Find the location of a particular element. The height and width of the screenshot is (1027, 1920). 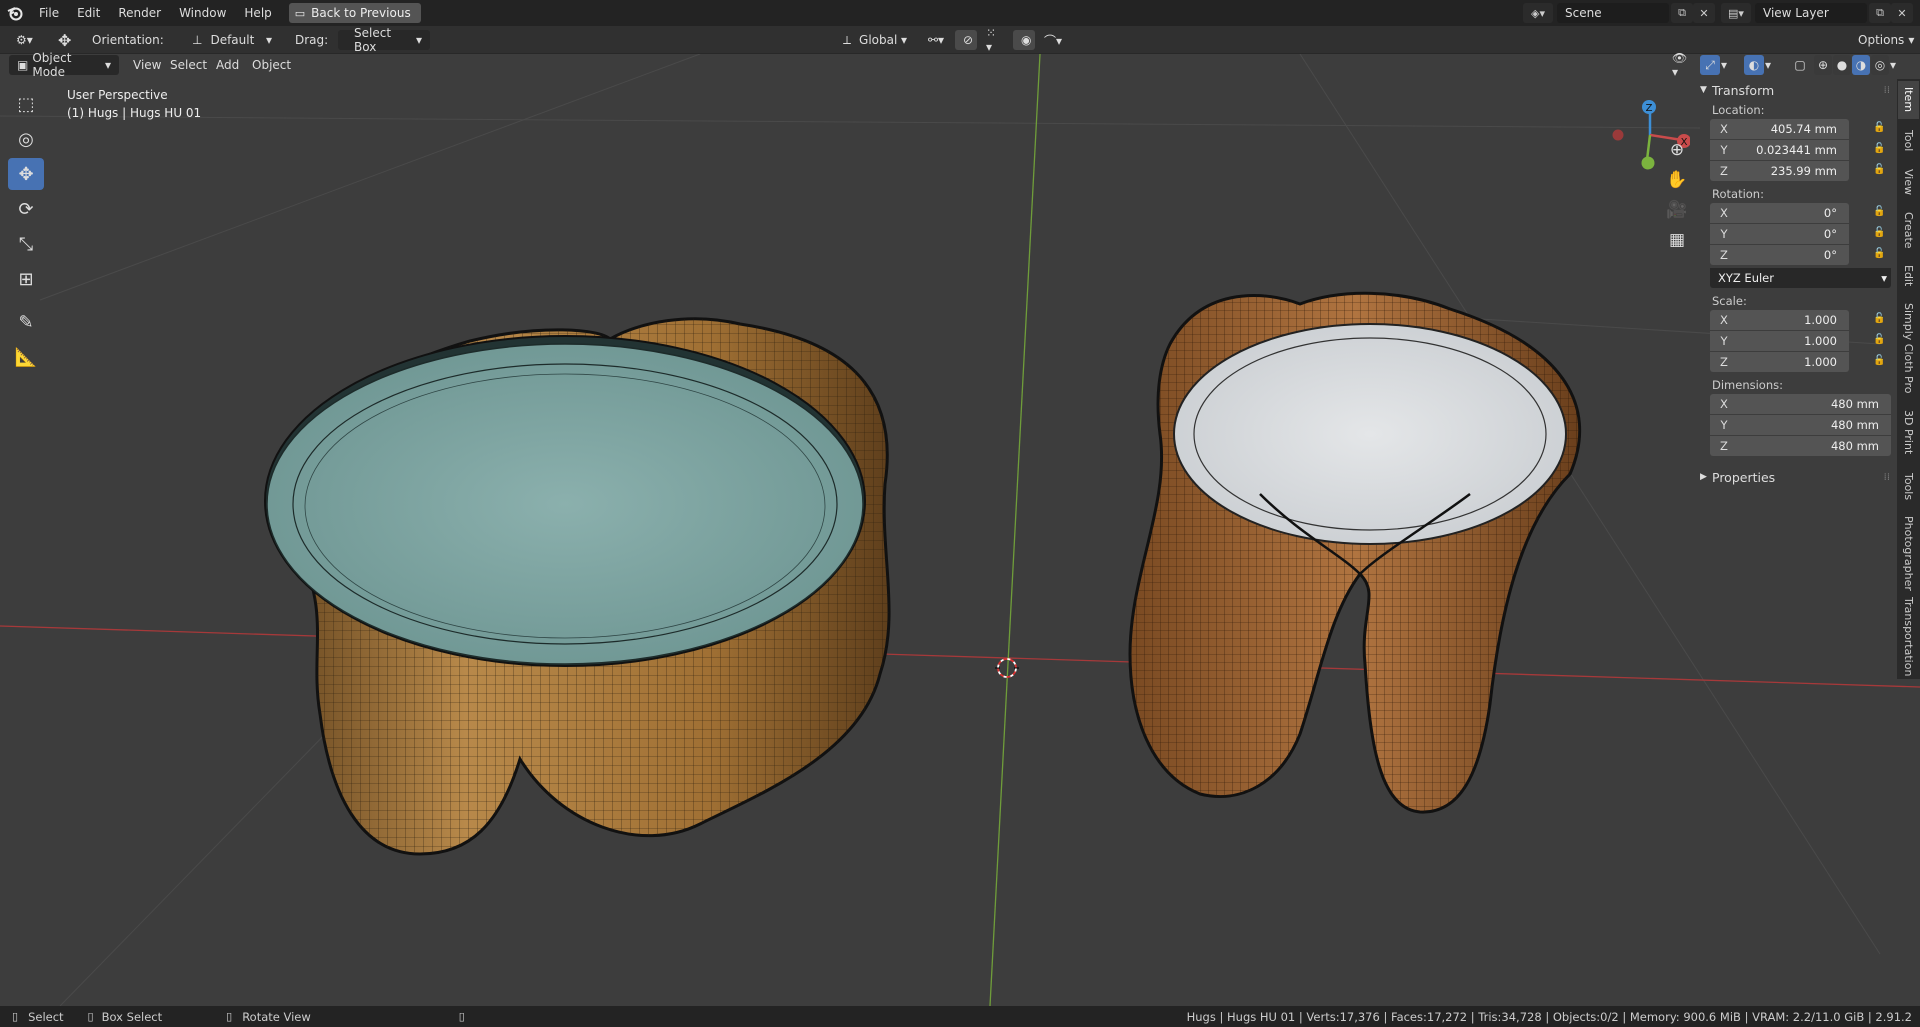

tab-transportation: Transportation is located at coordinates (1908, 637).